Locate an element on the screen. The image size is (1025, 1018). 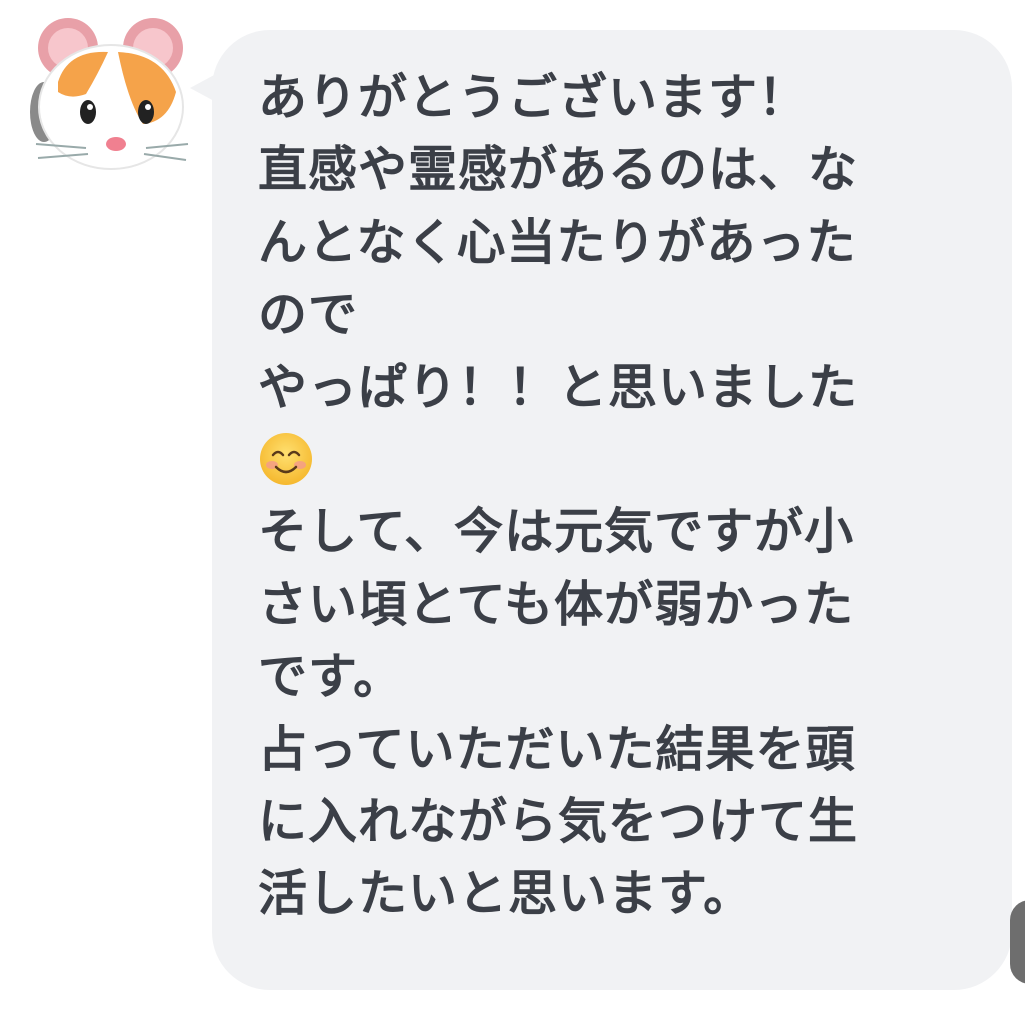
message-line: そして、今は元気ですが小 is located at coordinates (556, 532).